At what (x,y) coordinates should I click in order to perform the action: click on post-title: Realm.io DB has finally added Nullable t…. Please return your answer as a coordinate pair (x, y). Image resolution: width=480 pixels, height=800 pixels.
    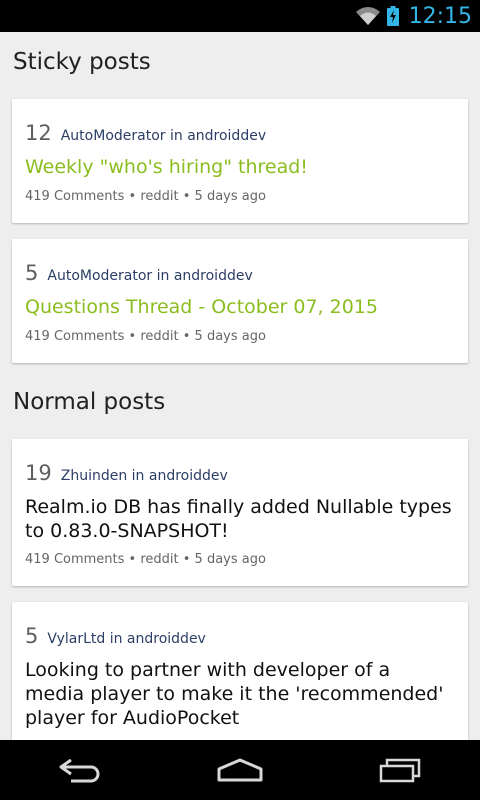
    Looking at the image, I should click on (239, 519).